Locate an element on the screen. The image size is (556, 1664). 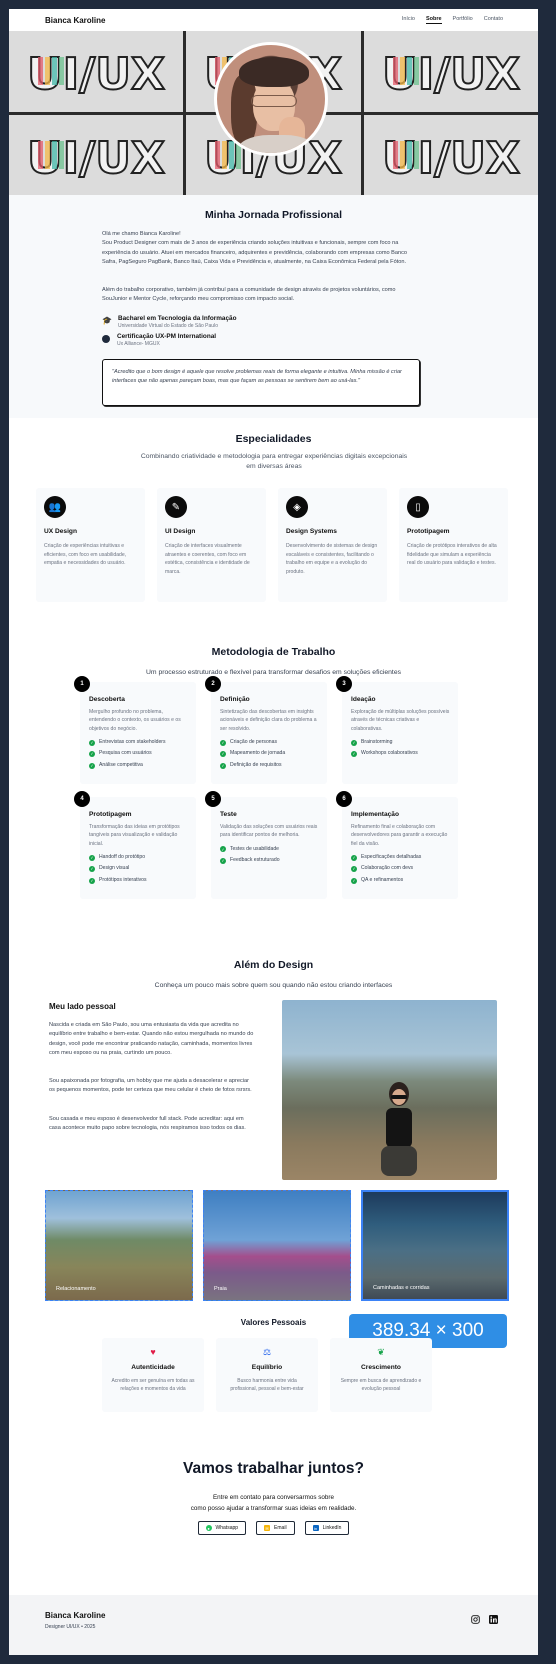
checklist-item: ✓ Brainstorming is located at coordinates (400, 743).